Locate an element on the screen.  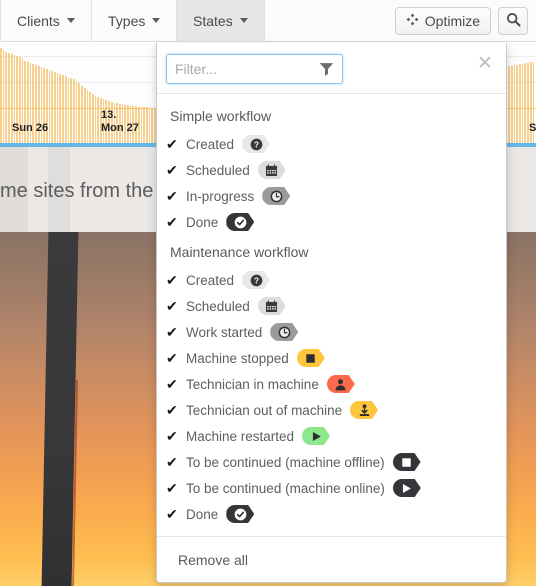
search-button is located at coordinates (513, 21).